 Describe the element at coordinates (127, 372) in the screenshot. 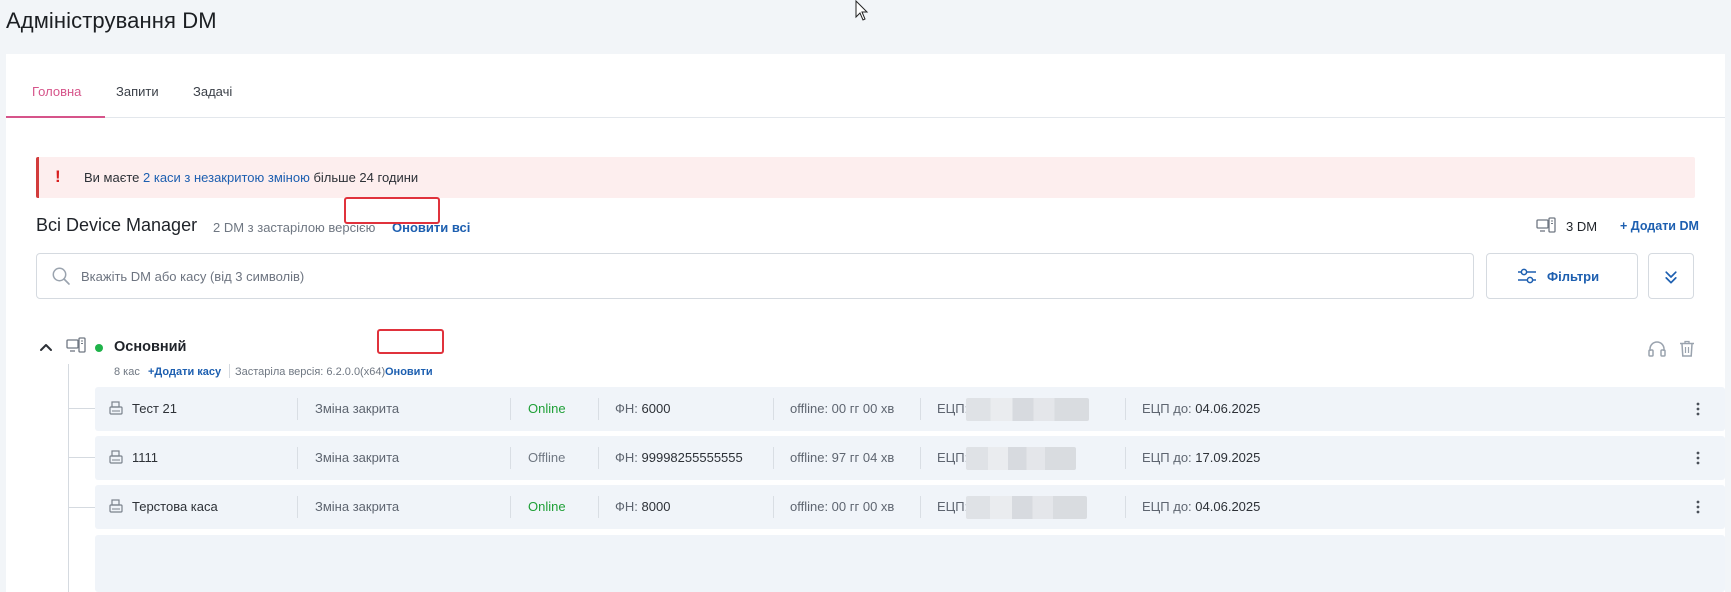

I see `cash-count: 8 кас` at that location.